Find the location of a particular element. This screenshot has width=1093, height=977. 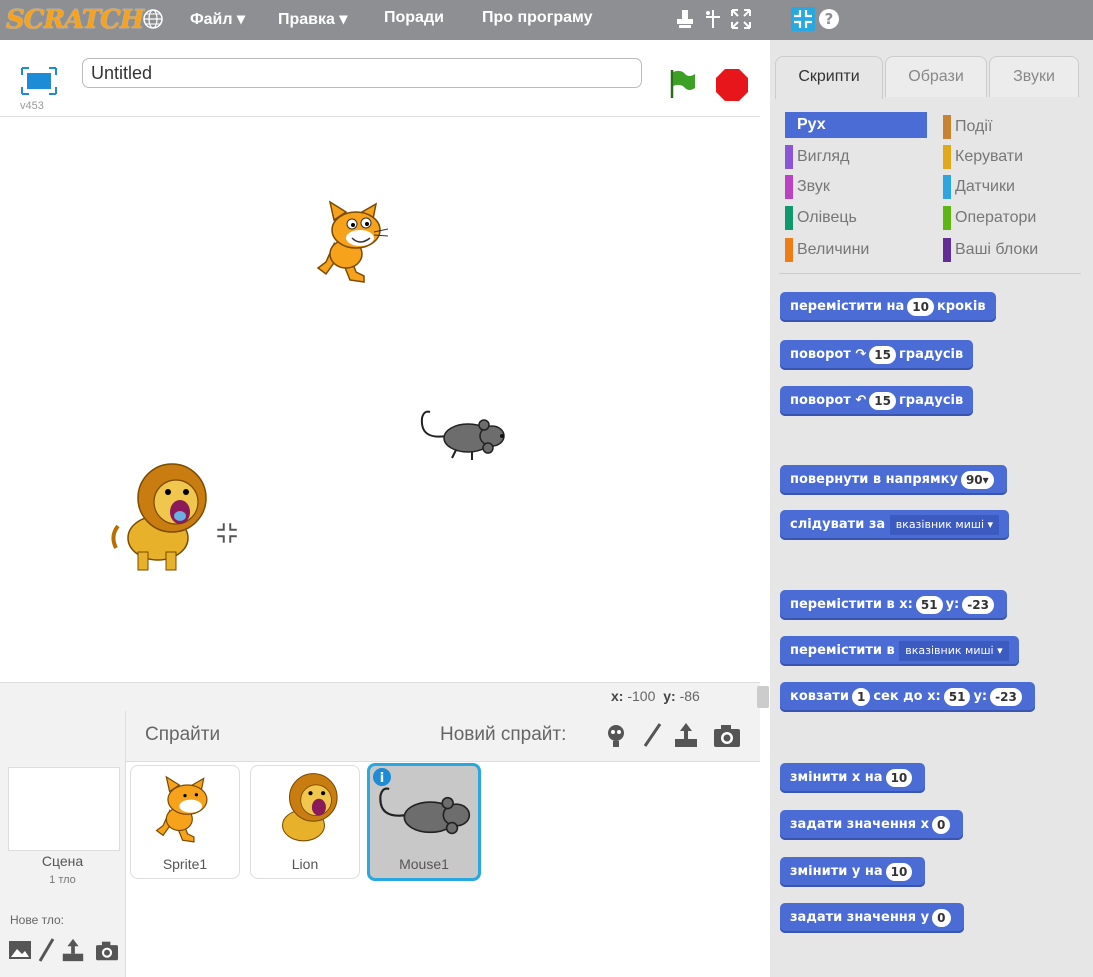

stage-label: Сцена is located at coordinates (62, 861).